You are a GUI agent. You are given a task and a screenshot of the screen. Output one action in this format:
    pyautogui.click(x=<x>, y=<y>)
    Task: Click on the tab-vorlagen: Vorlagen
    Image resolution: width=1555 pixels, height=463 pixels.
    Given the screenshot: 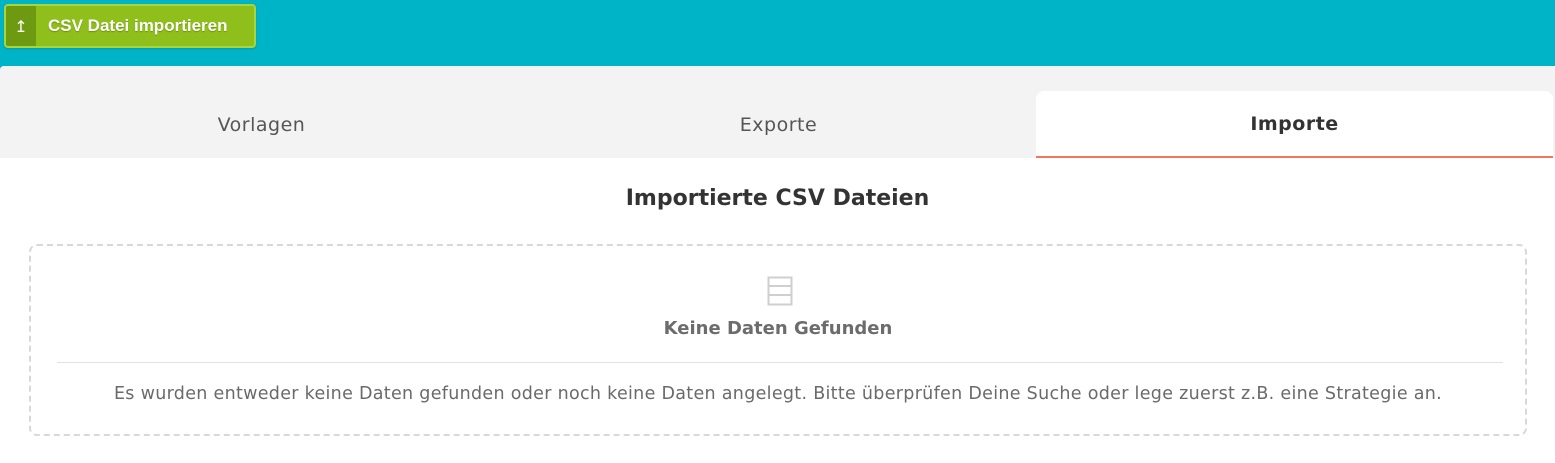 What is the action you would take?
    pyautogui.click(x=261, y=124)
    